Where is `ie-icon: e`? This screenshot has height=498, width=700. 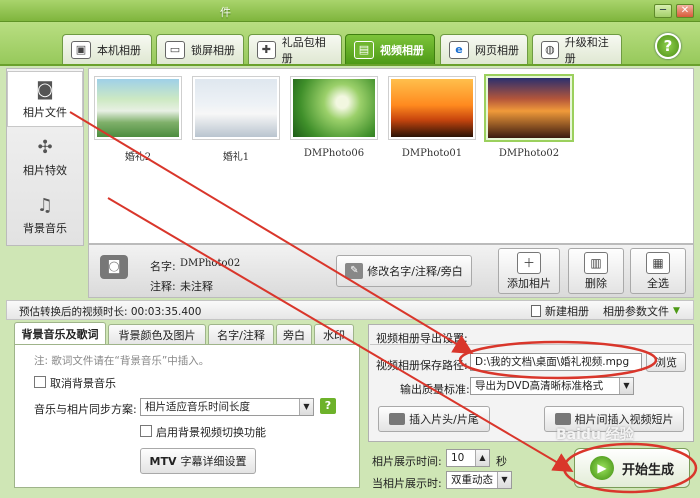 ie-icon: e is located at coordinates (459, 49).